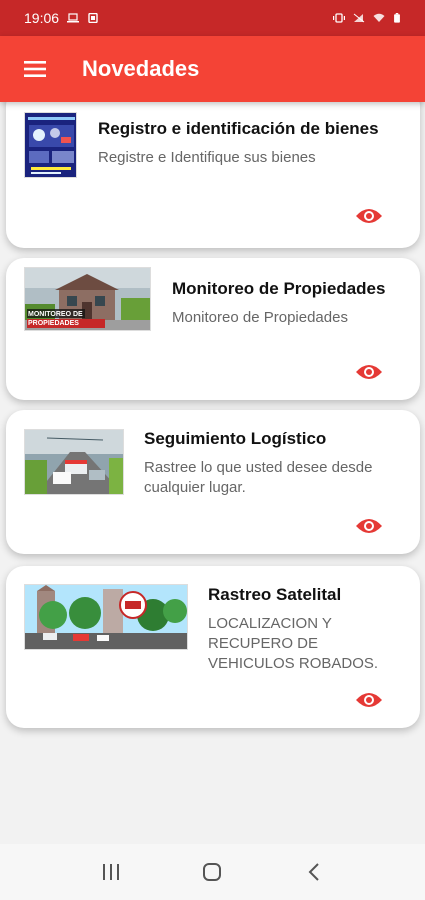 Image resolution: width=425 pixels, height=900 pixels. What do you see at coordinates (61, 18) in the screenshot?
I see `status-left: 19:06` at bounding box center [61, 18].